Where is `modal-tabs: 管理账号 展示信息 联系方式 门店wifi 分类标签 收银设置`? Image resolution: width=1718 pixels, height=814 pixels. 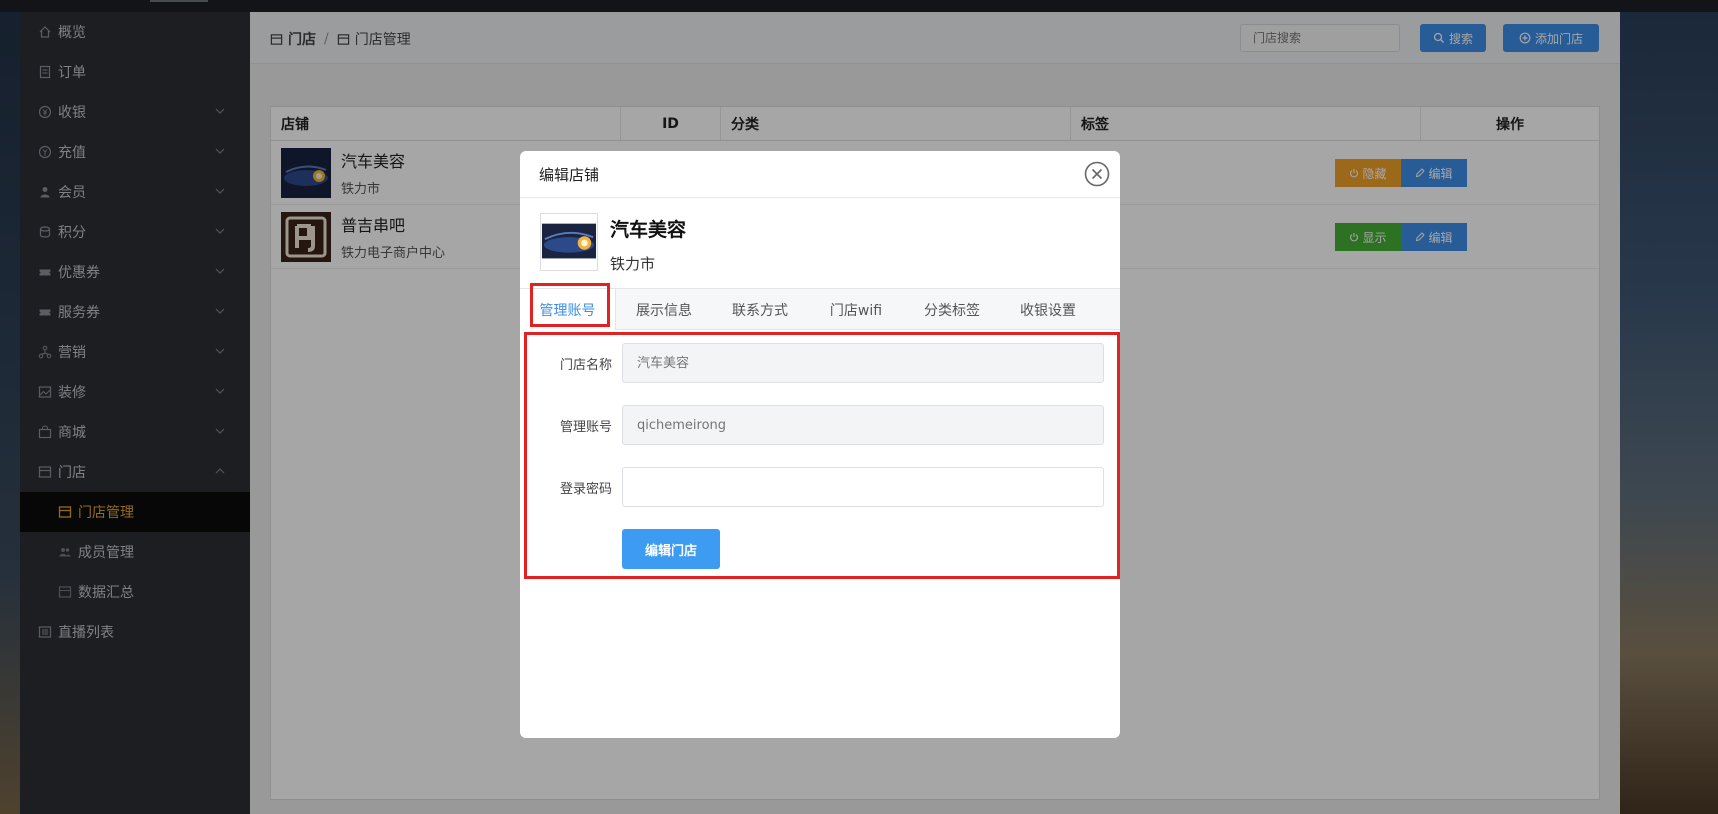 modal-tabs: 管理账号 展示信息 联系方式 门店wifi 分类标签 收银设置 is located at coordinates (820, 309).